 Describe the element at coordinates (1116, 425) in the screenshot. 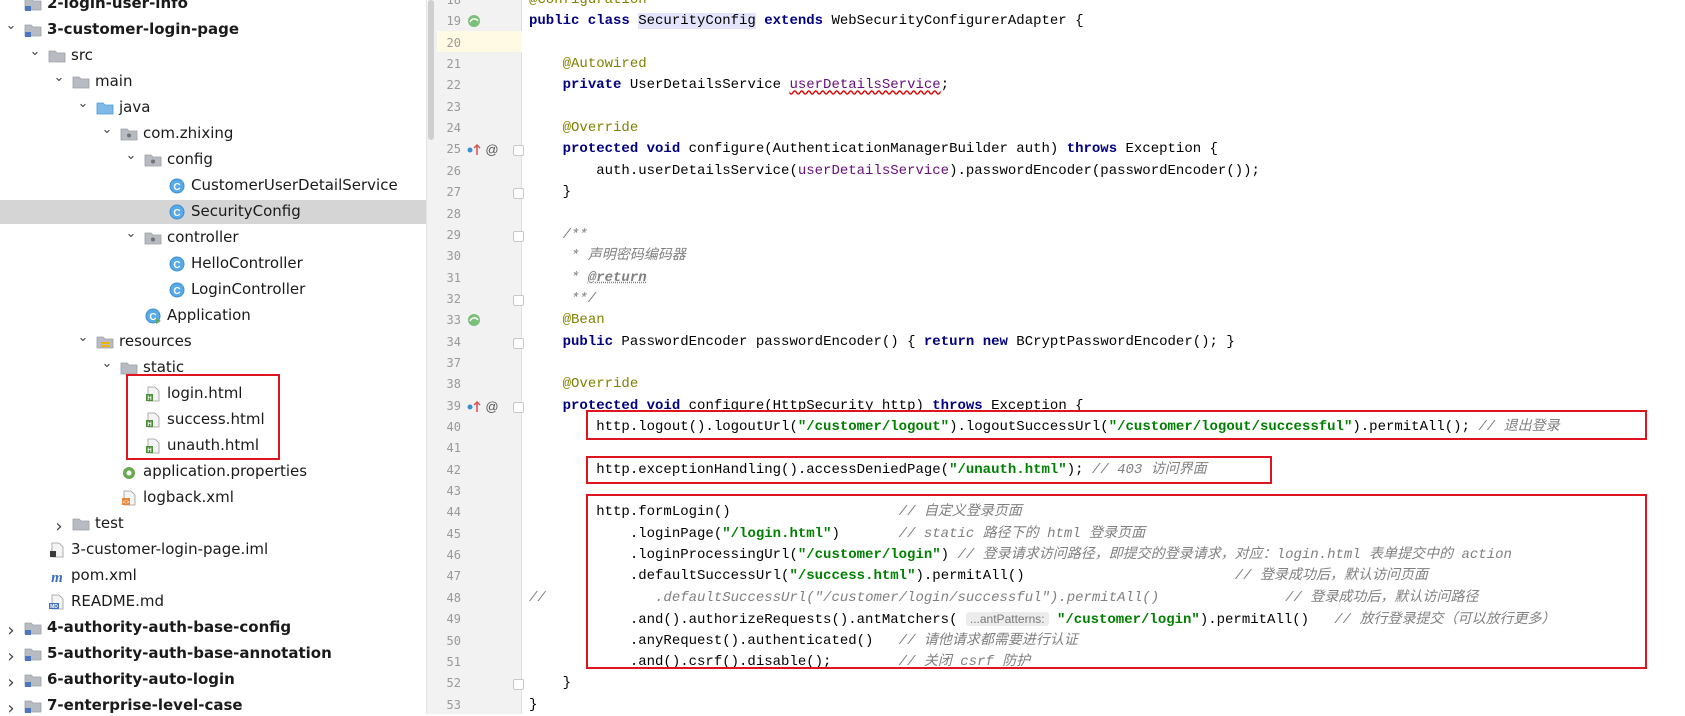

I see `logout-config-highlight-box` at that location.